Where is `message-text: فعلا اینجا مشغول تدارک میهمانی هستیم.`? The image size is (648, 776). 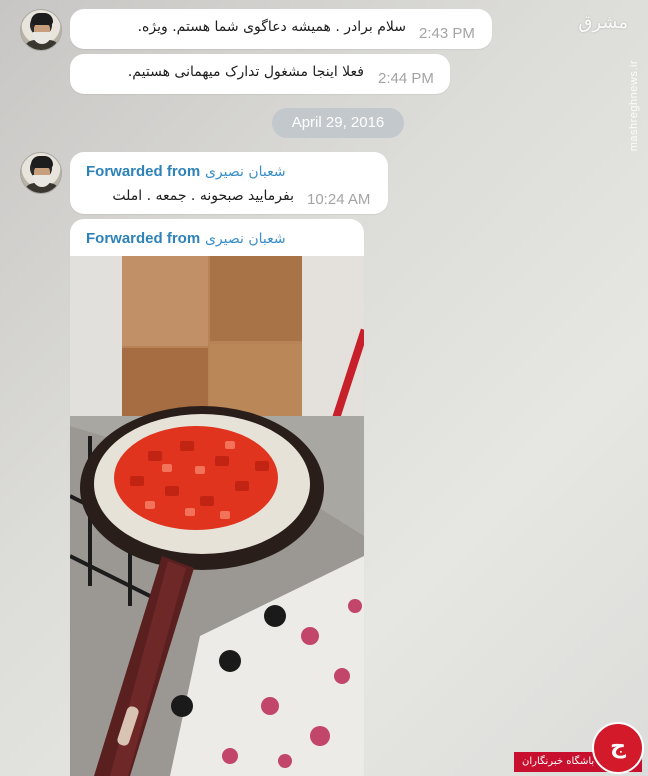 message-text: فعلا اینجا مشغول تدارک میهمانی هستیم. is located at coordinates (245, 72).